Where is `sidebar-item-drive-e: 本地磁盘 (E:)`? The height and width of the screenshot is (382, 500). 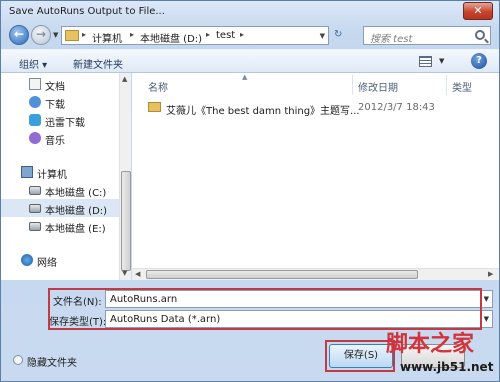
sidebar-item-drive-e: 本地磁盘 (E:) is located at coordinates (60, 226).